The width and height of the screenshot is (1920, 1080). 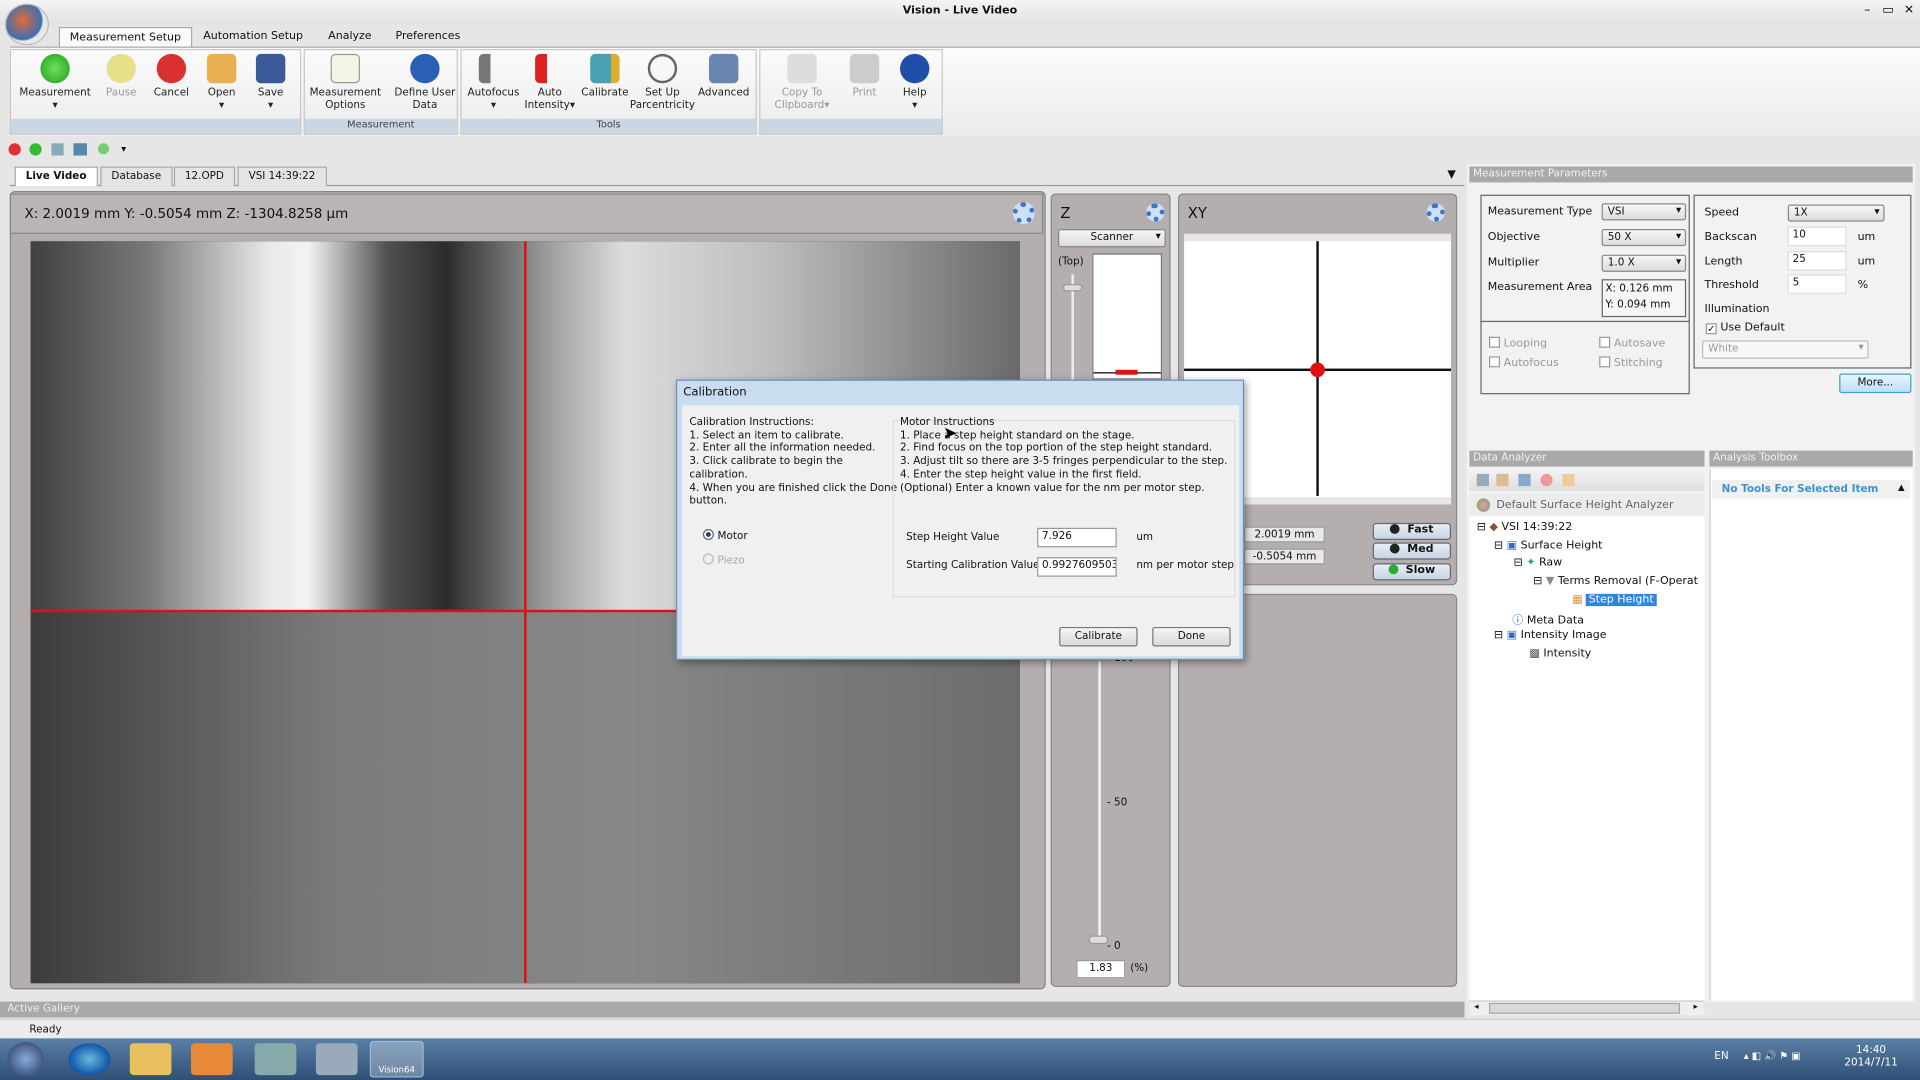 I want to click on gear-icon, so click(x=1023, y=213).